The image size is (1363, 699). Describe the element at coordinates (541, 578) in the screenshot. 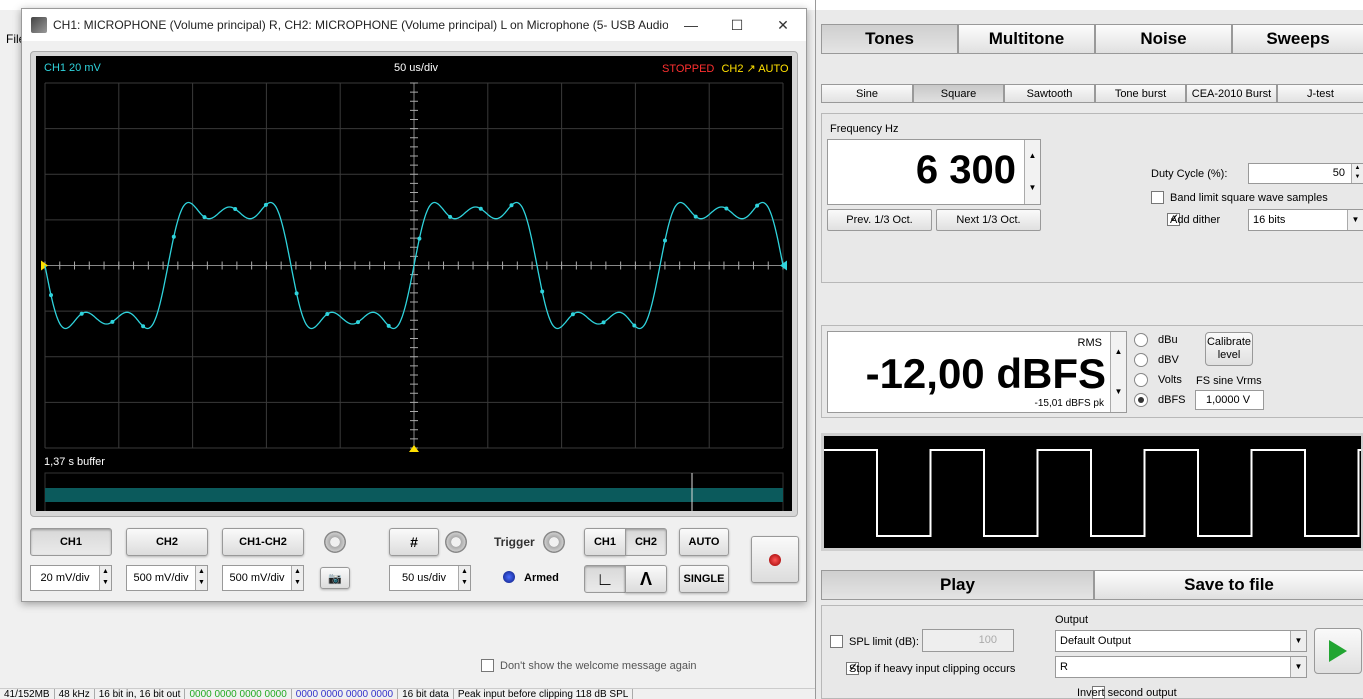

I see `armed-label: Armed` at that location.